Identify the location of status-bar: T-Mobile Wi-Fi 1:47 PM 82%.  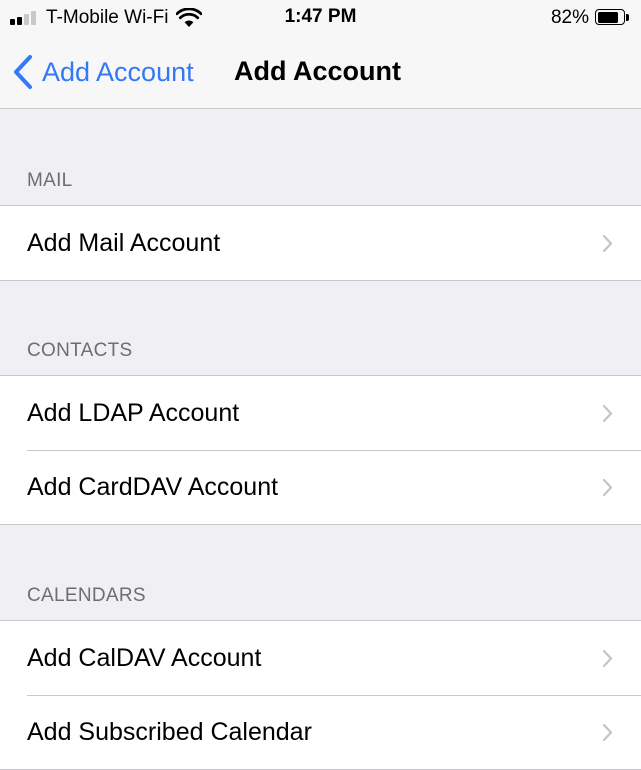
(320, 18).